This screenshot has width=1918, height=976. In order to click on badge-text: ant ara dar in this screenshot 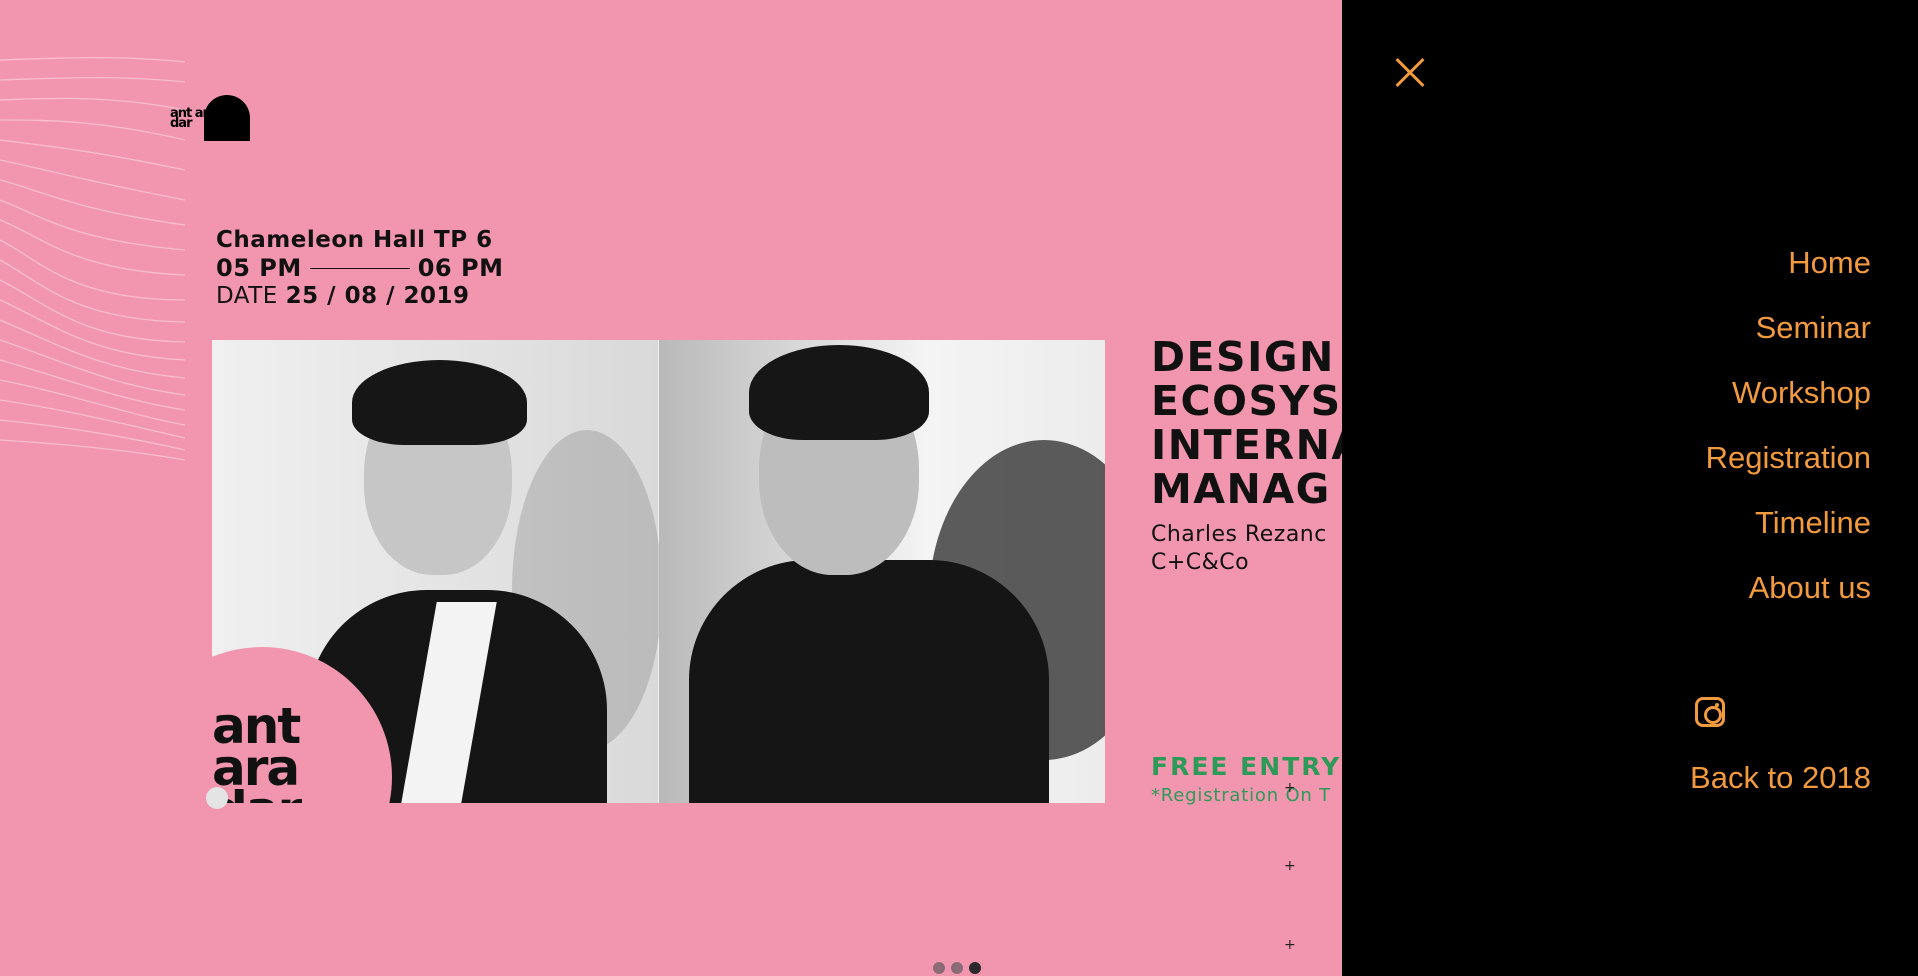, I will do `click(257, 750)`.